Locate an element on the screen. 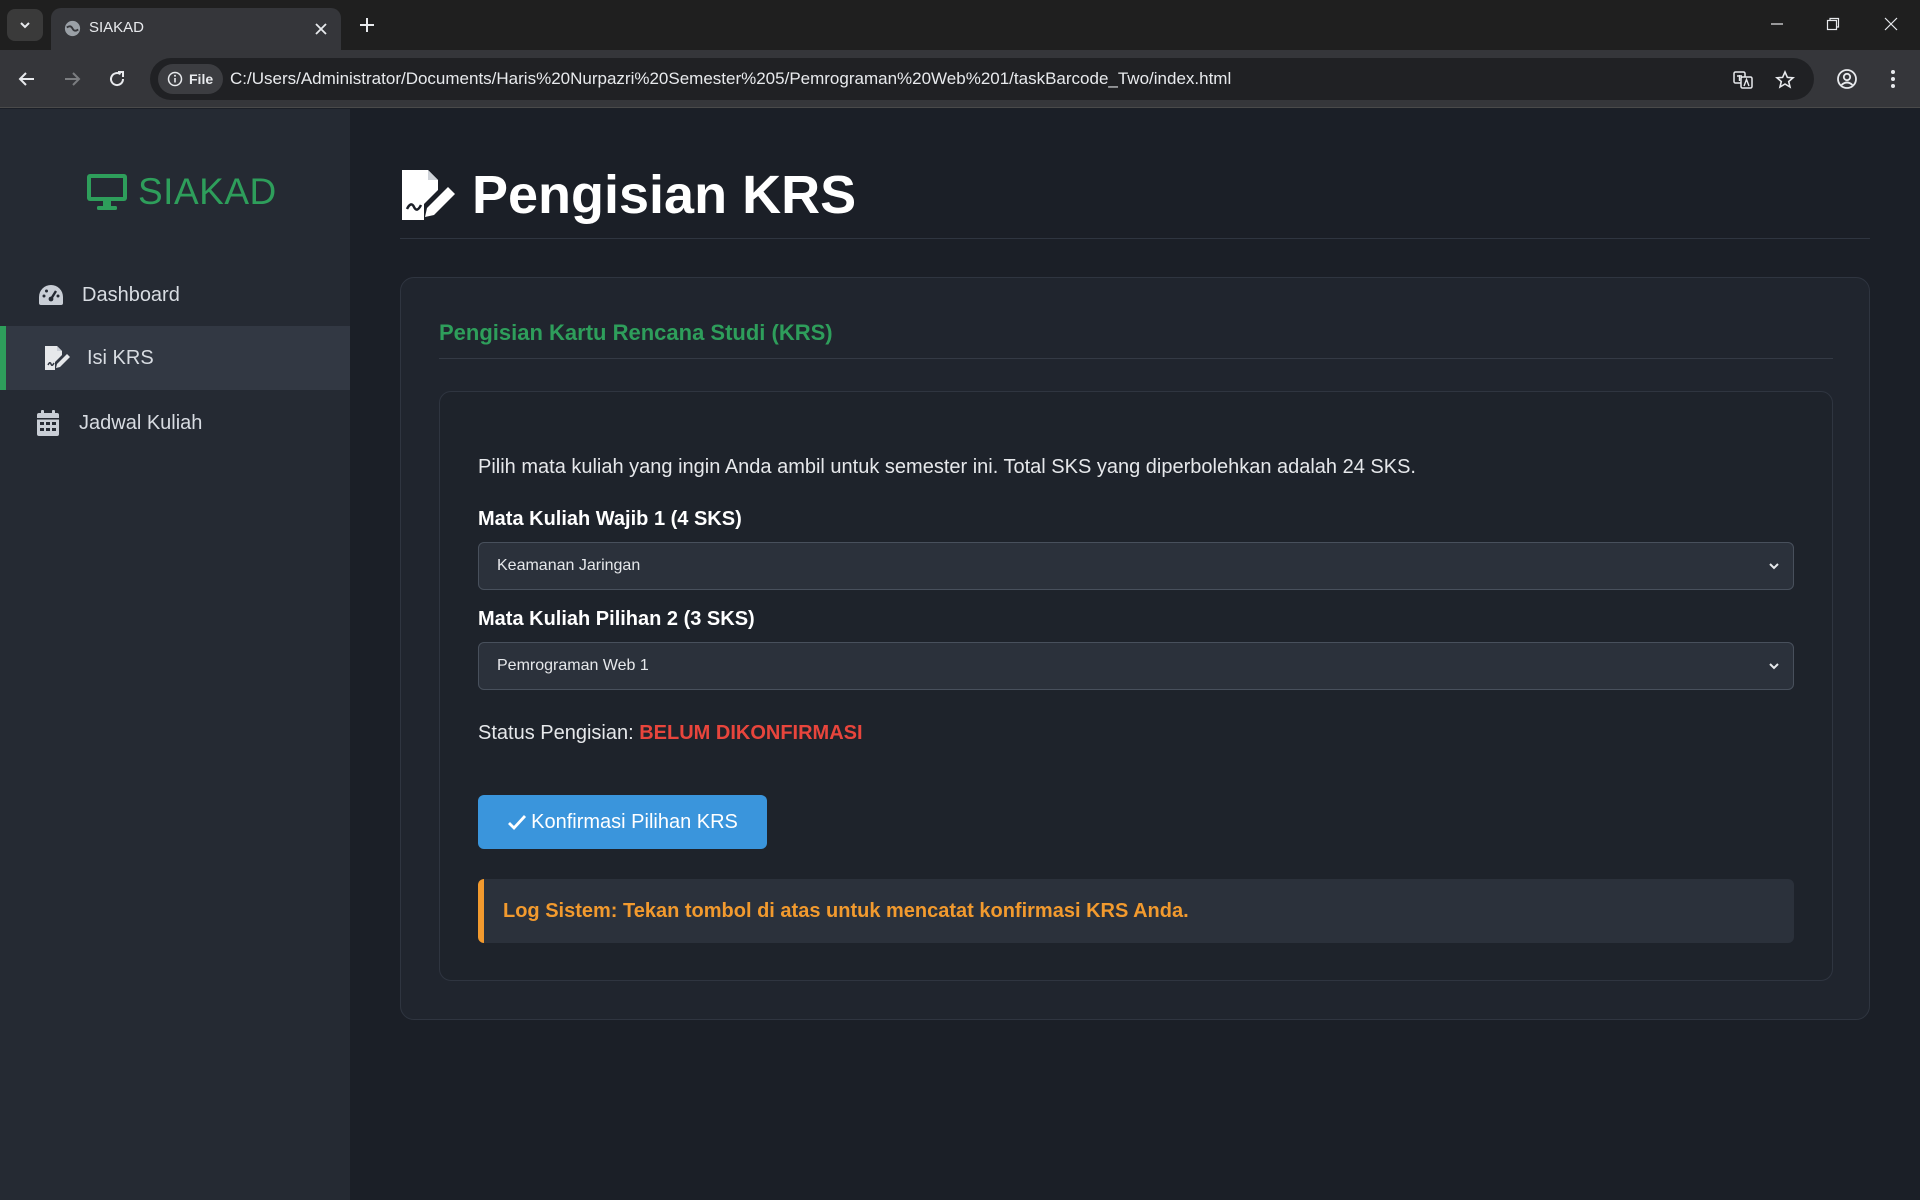 This screenshot has height=1200, width=1920. translate-icon is located at coordinates (1743, 80).